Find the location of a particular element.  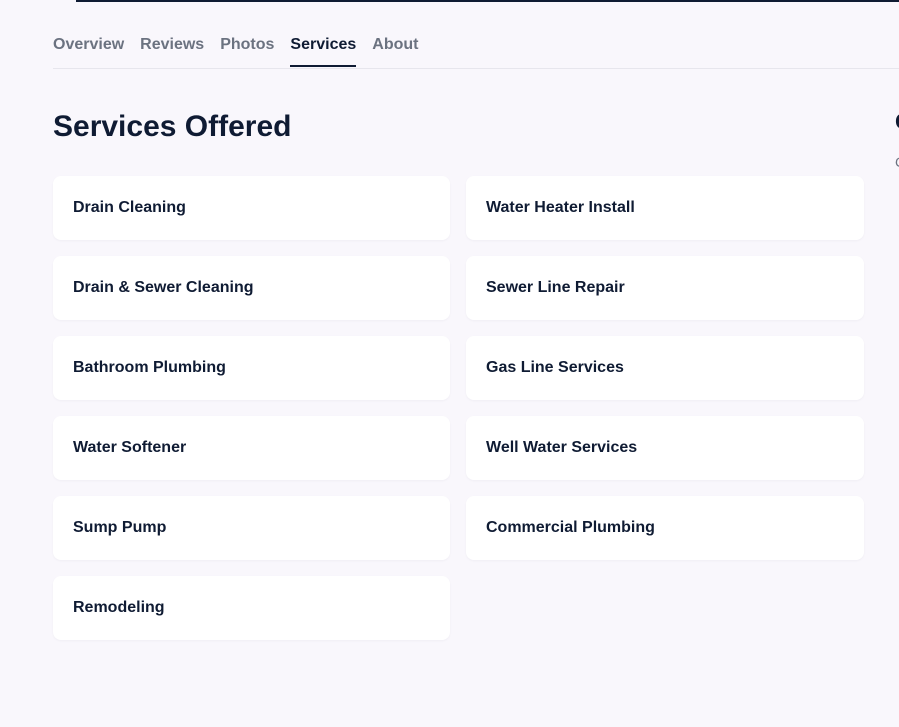

page-title: Services Offered is located at coordinates (172, 126).